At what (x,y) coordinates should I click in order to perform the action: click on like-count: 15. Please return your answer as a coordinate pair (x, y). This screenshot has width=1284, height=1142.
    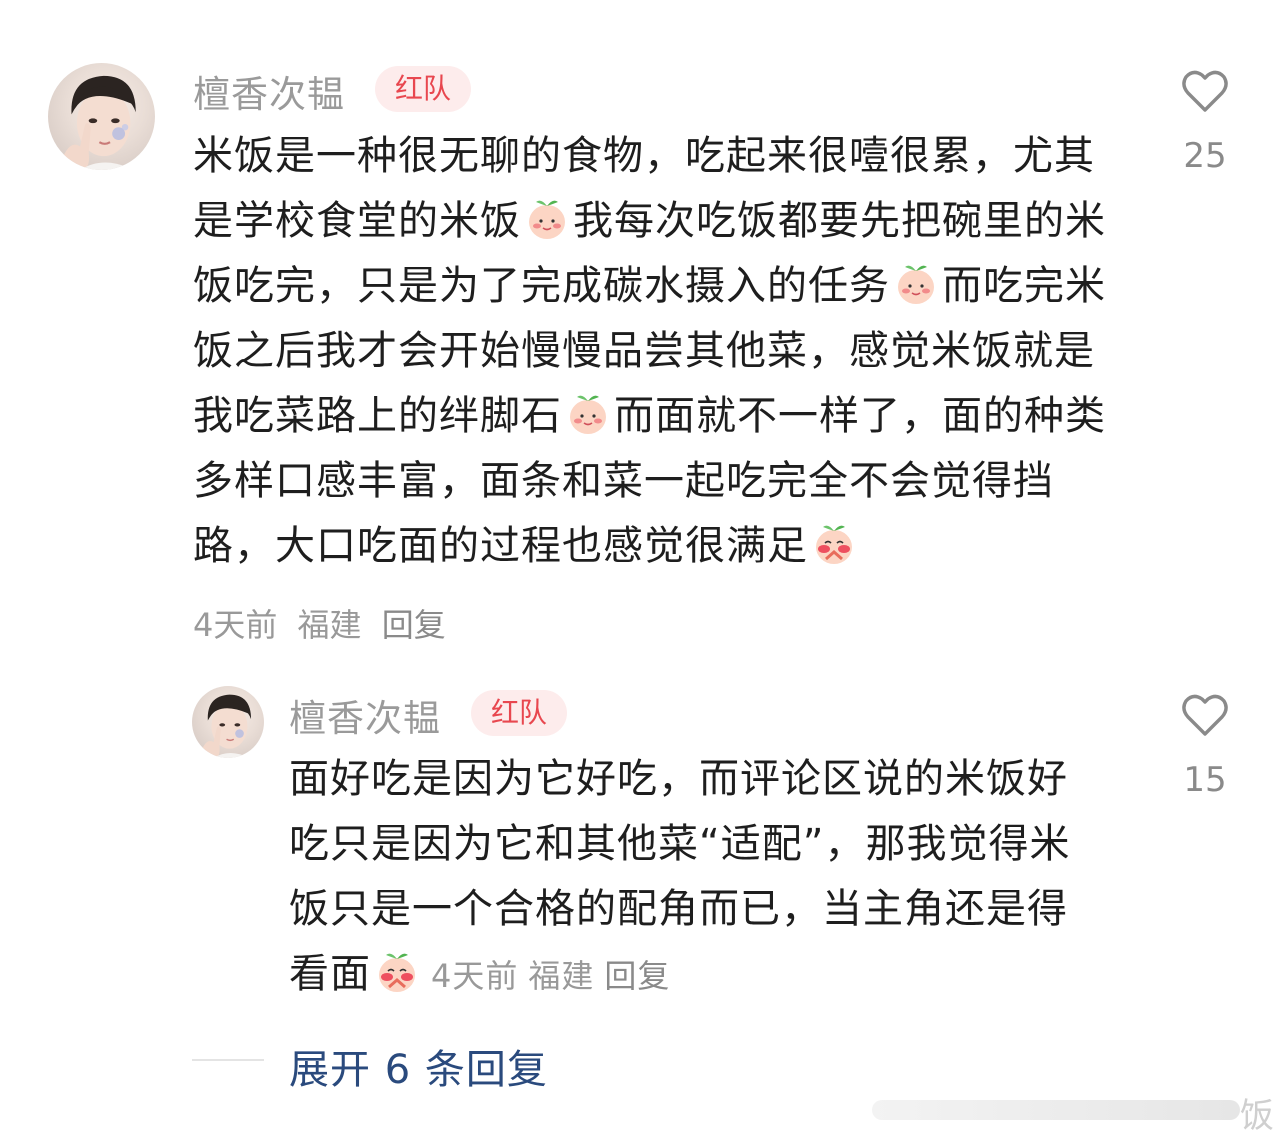
    Looking at the image, I should click on (1205, 780).